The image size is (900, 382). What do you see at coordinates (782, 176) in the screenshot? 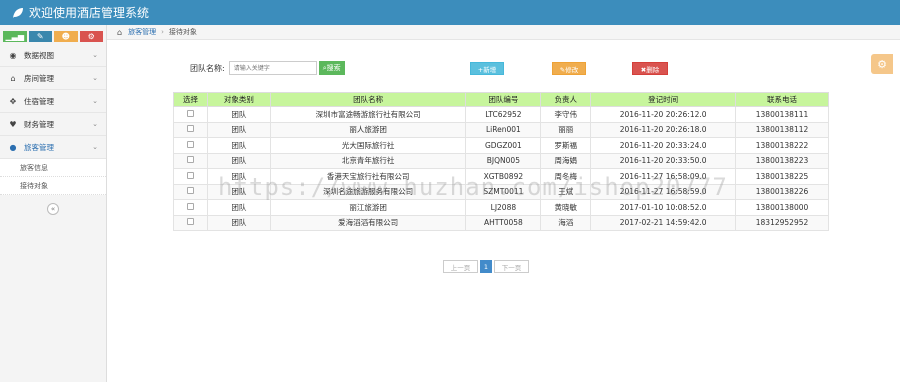
I see `table-cell: 13800138225` at bounding box center [782, 176].